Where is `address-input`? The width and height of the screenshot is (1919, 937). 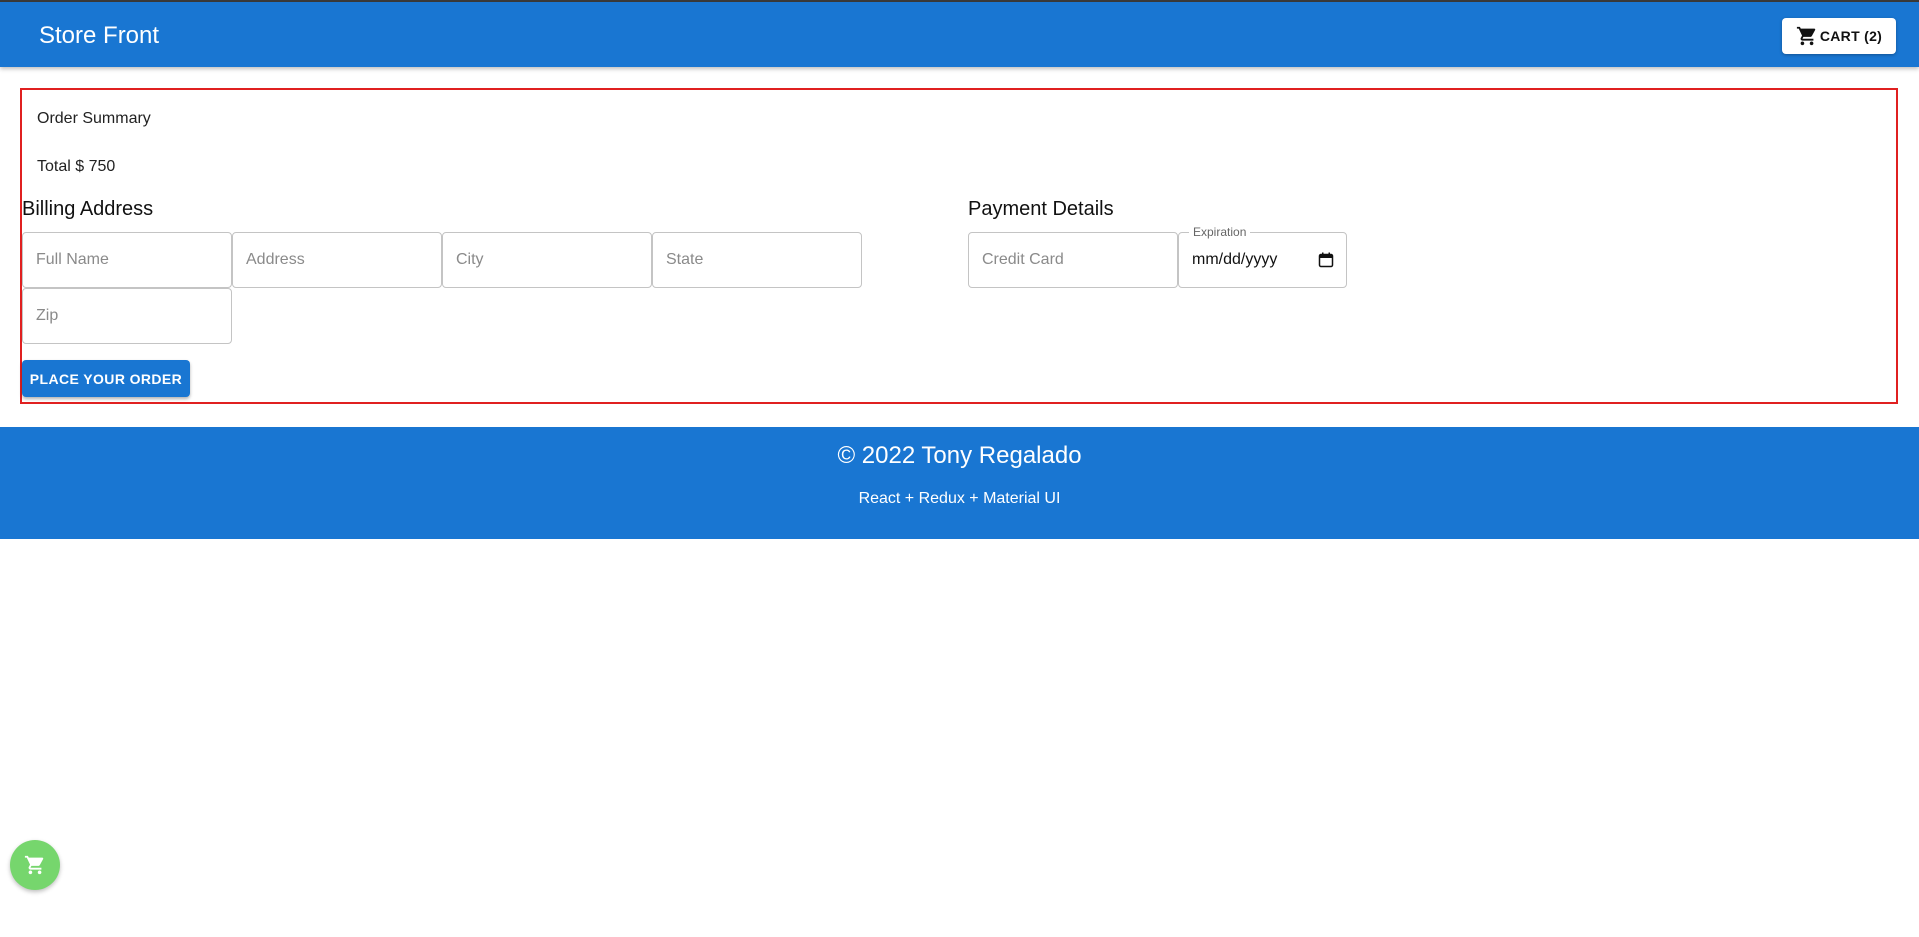
address-input is located at coordinates (337, 260).